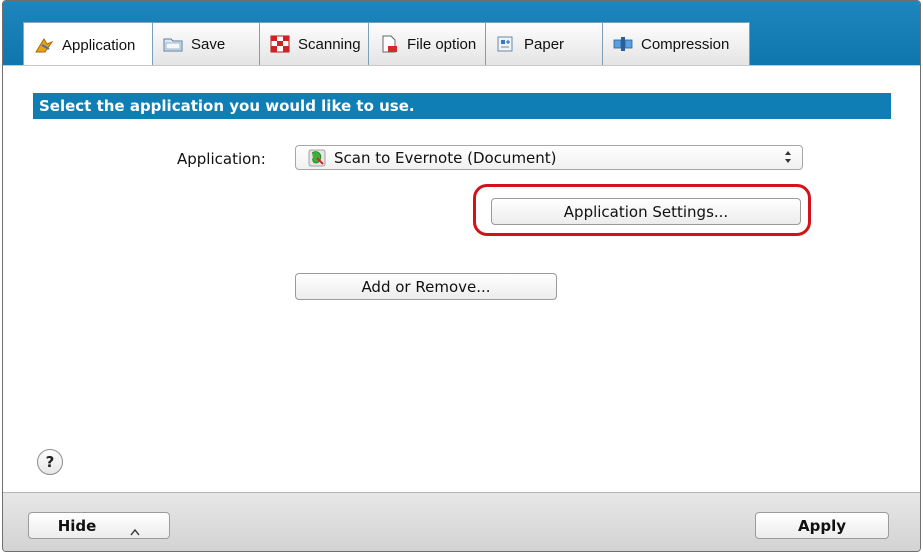 This screenshot has height=556, width=923. What do you see at coordinates (389, 44) in the screenshot?
I see `file-option-icon` at bounding box center [389, 44].